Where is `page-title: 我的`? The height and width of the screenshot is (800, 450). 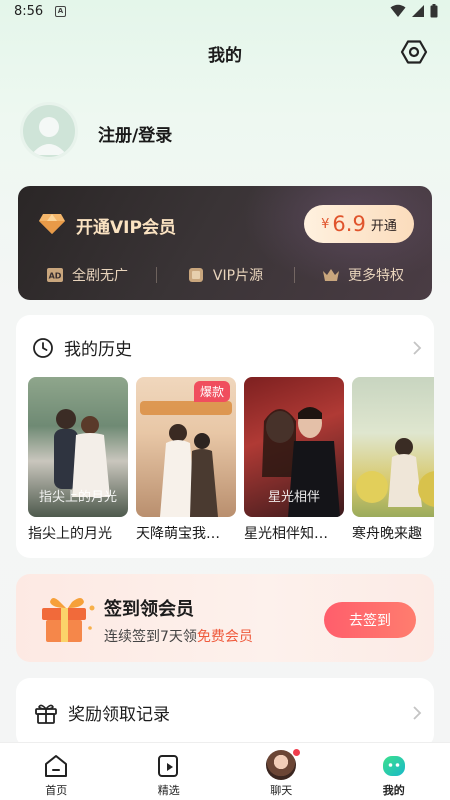
page-title: 我的 is located at coordinates (225, 56).